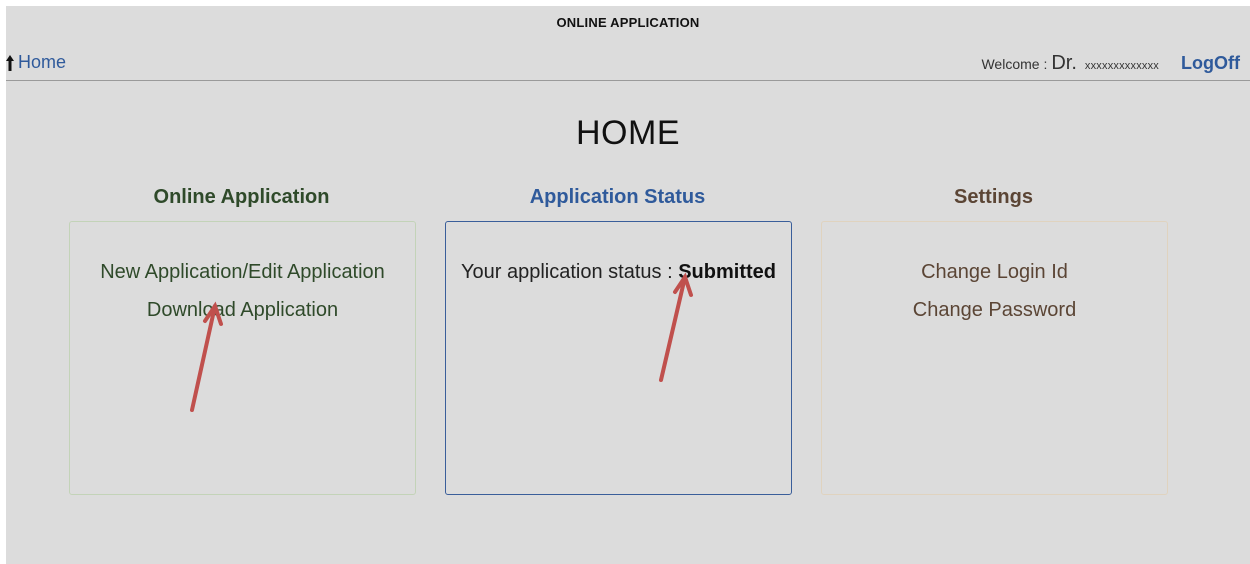  Describe the element at coordinates (618, 256) in the screenshot. I see `status-line: Your application status : Submitted` at that location.